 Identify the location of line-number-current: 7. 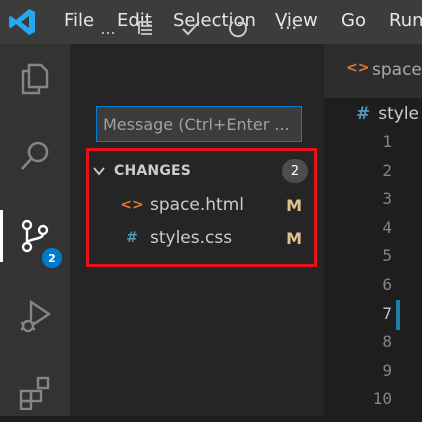
(387, 313).